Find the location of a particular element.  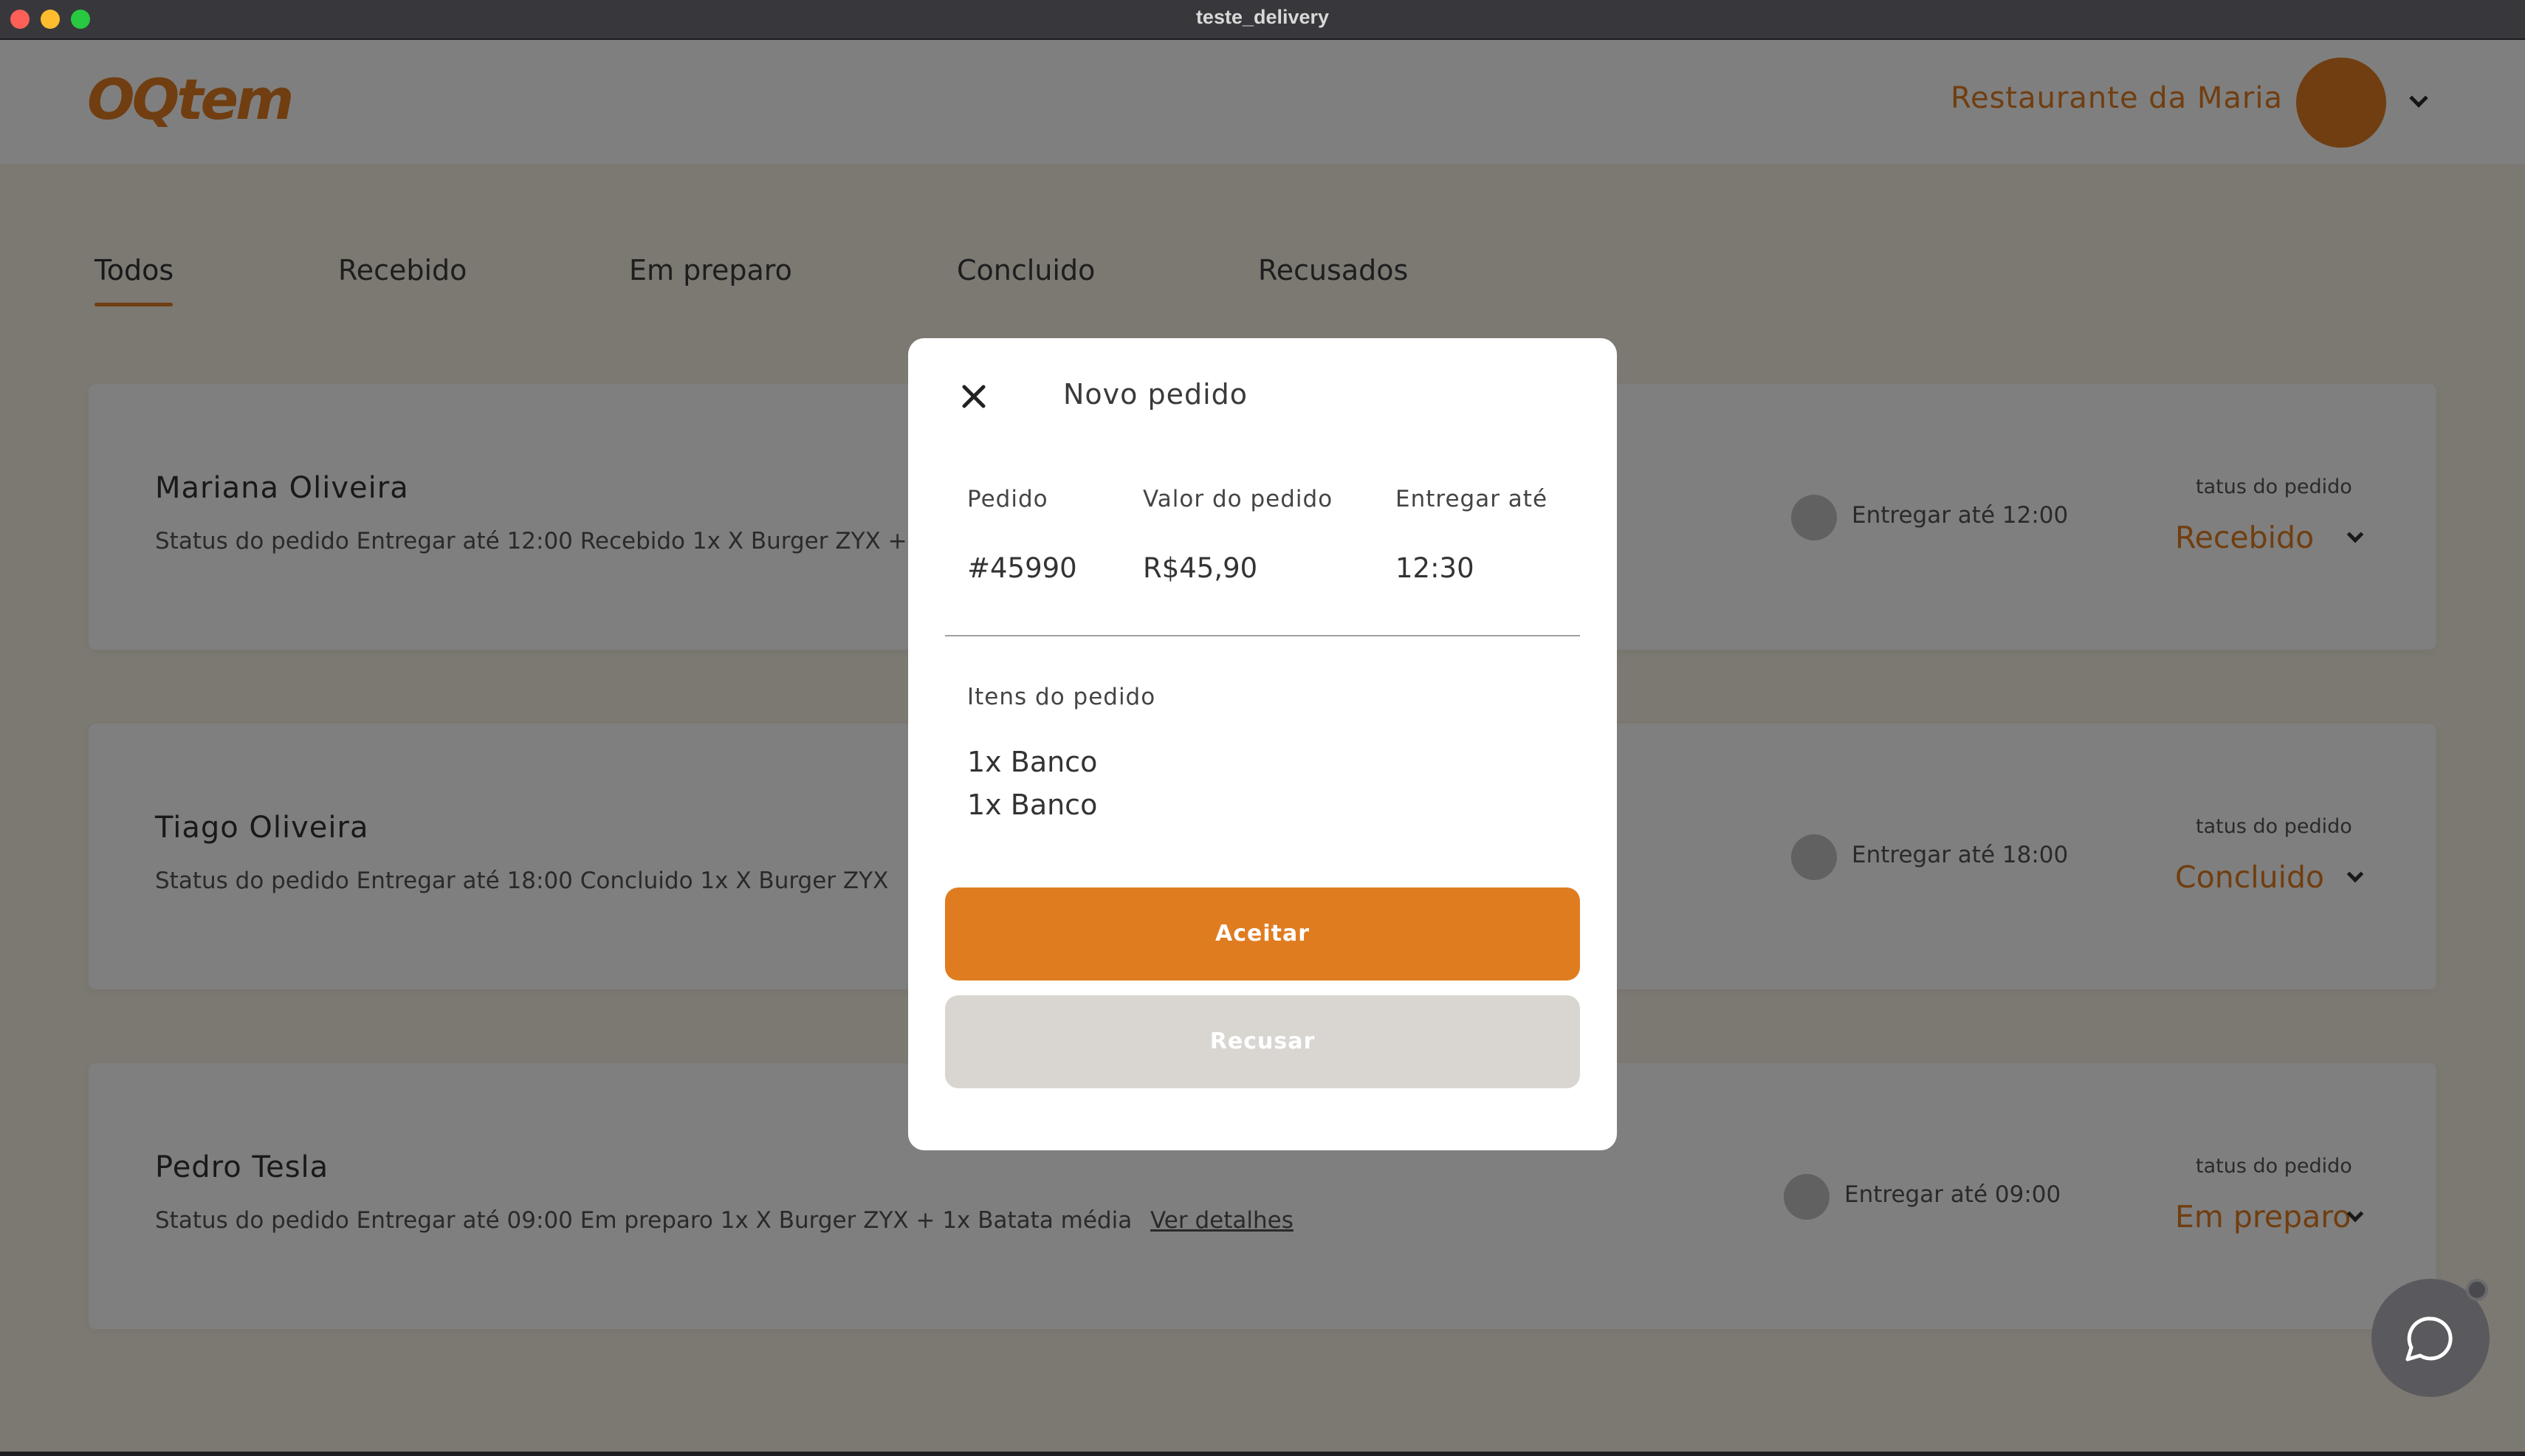

window-titlebar: teste_delivery is located at coordinates (1263, 20).